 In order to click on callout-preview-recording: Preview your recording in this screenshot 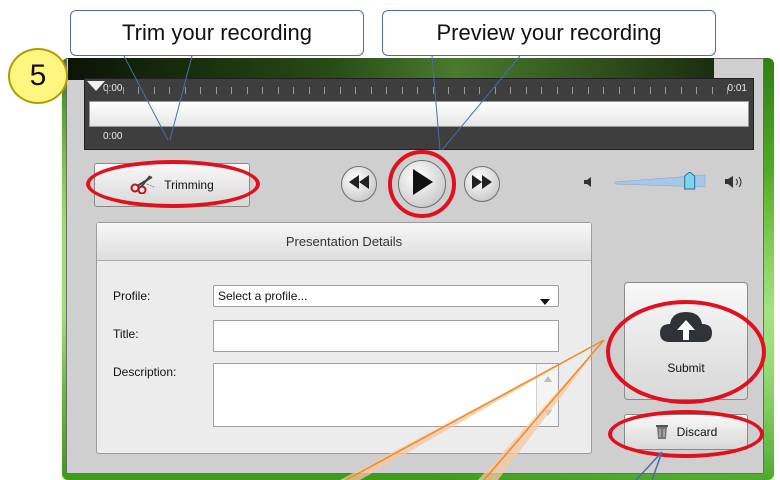, I will do `click(549, 33)`.